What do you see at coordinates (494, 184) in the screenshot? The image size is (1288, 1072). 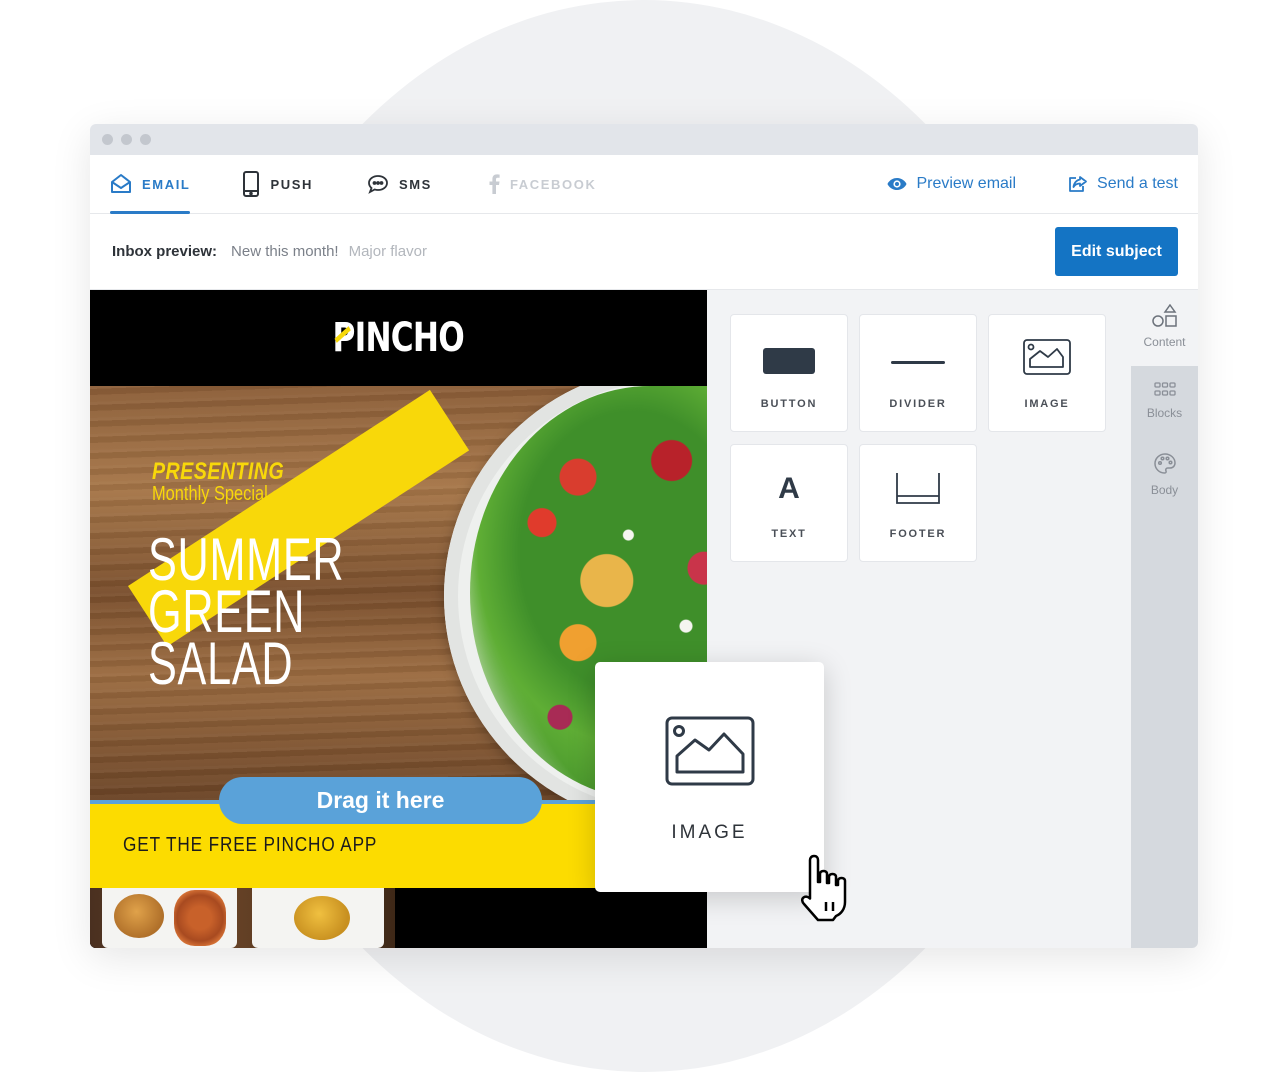 I see `facebook-icon` at bounding box center [494, 184].